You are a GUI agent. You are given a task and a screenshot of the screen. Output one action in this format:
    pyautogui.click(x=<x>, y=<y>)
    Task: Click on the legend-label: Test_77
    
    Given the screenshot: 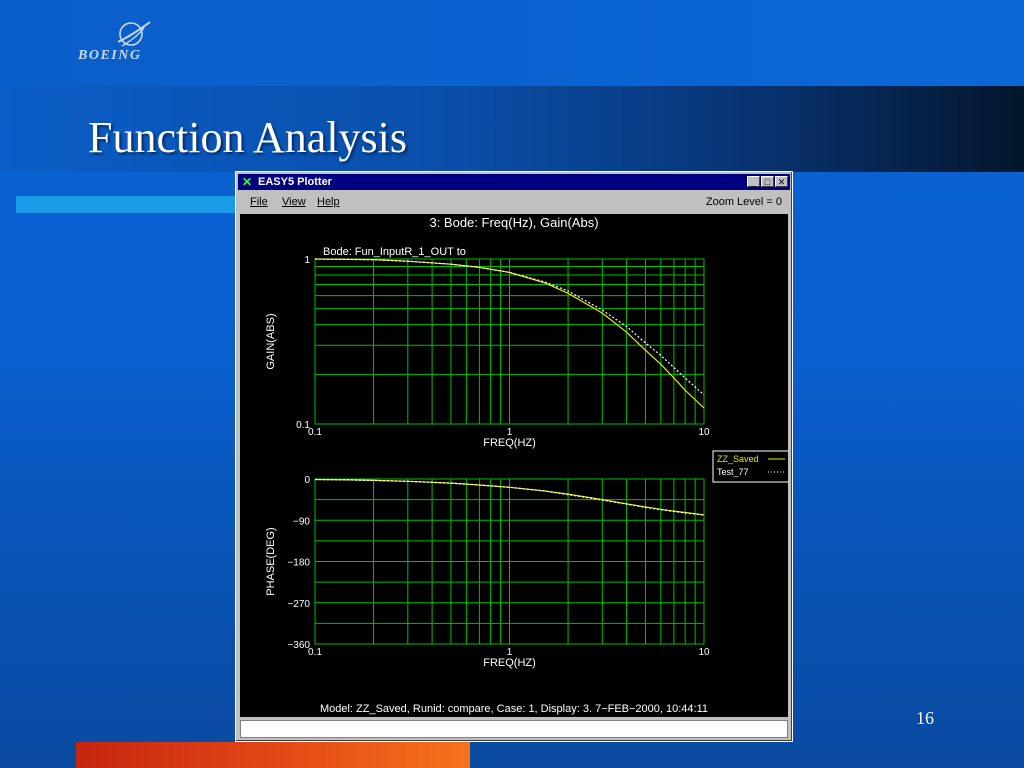 What is the action you would take?
    pyautogui.click(x=733, y=472)
    